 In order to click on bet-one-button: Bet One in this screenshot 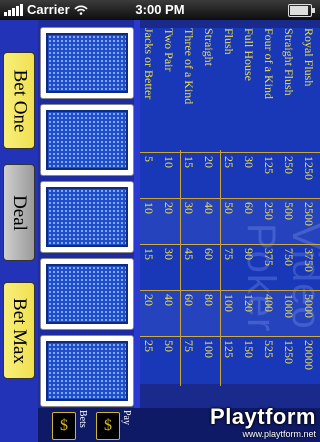, I will do `click(19, 100)`.